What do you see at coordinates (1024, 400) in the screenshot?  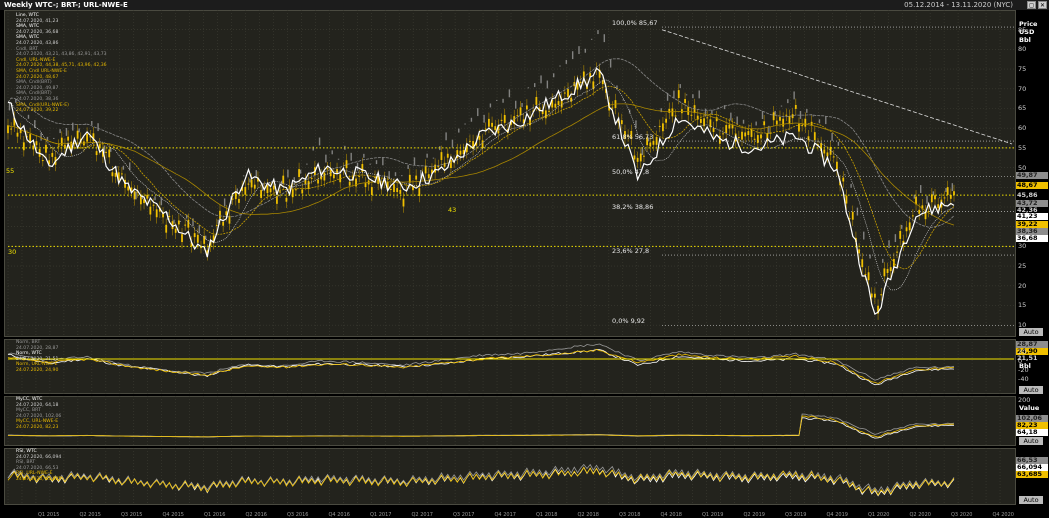 I see `mycc-tick-label: 200` at bounding box center [1024, 400].